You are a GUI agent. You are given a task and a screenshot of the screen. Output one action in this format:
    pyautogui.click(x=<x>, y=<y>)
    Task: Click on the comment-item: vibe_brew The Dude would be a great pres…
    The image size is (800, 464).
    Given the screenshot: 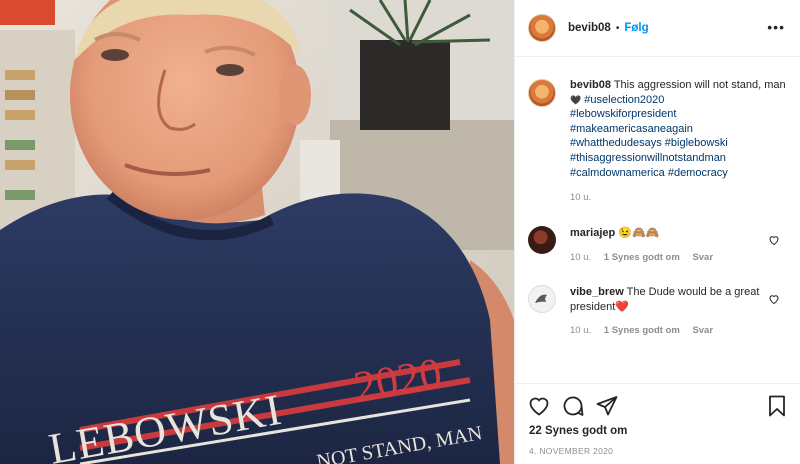 What is the action you would take?
    pyautogui.click(x=659, y=312)
    